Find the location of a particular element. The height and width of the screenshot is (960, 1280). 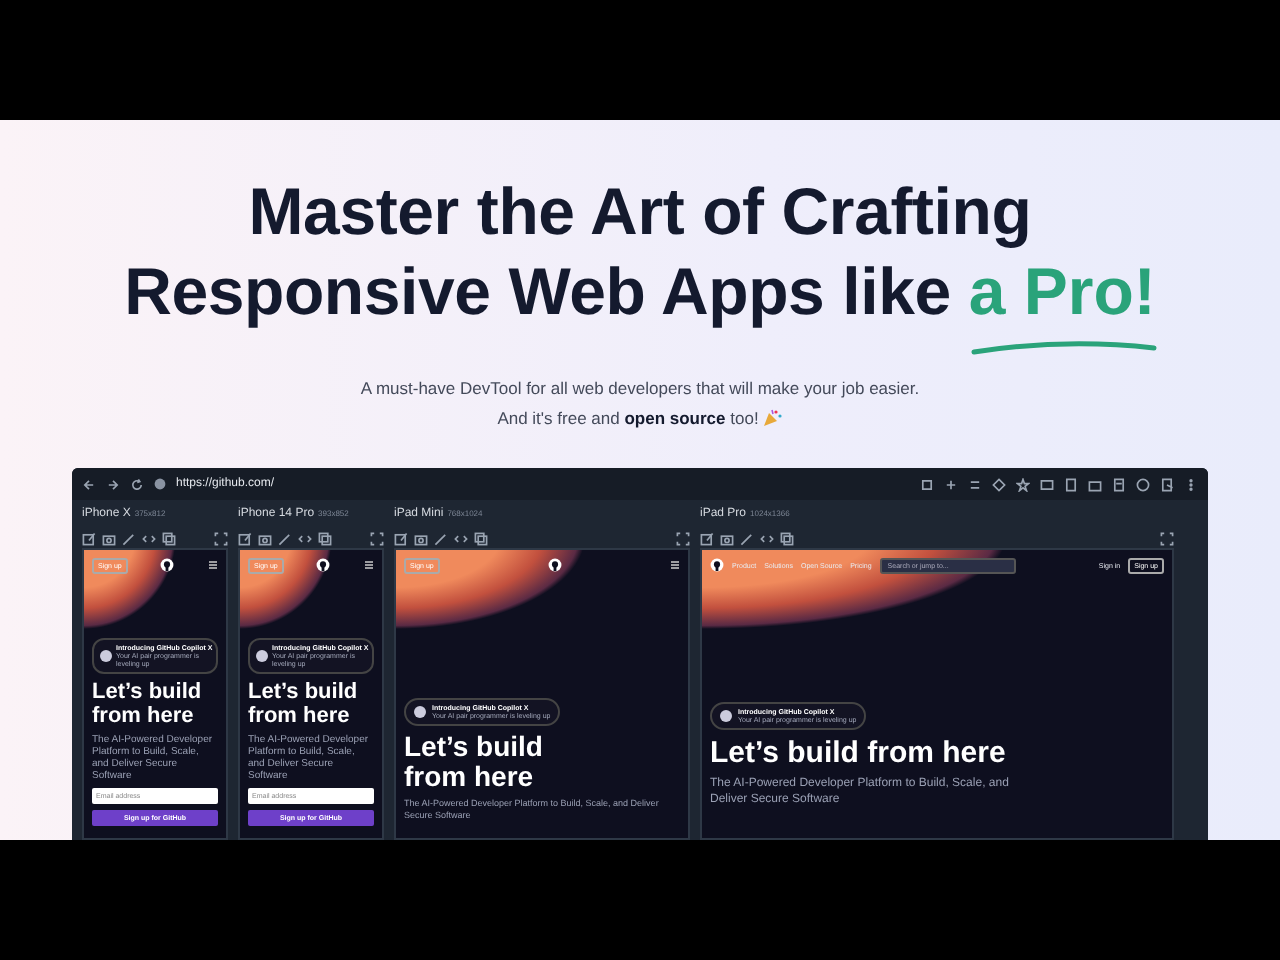

headline-text: Master the Art of Crafting is located at coordinates (640, 212).